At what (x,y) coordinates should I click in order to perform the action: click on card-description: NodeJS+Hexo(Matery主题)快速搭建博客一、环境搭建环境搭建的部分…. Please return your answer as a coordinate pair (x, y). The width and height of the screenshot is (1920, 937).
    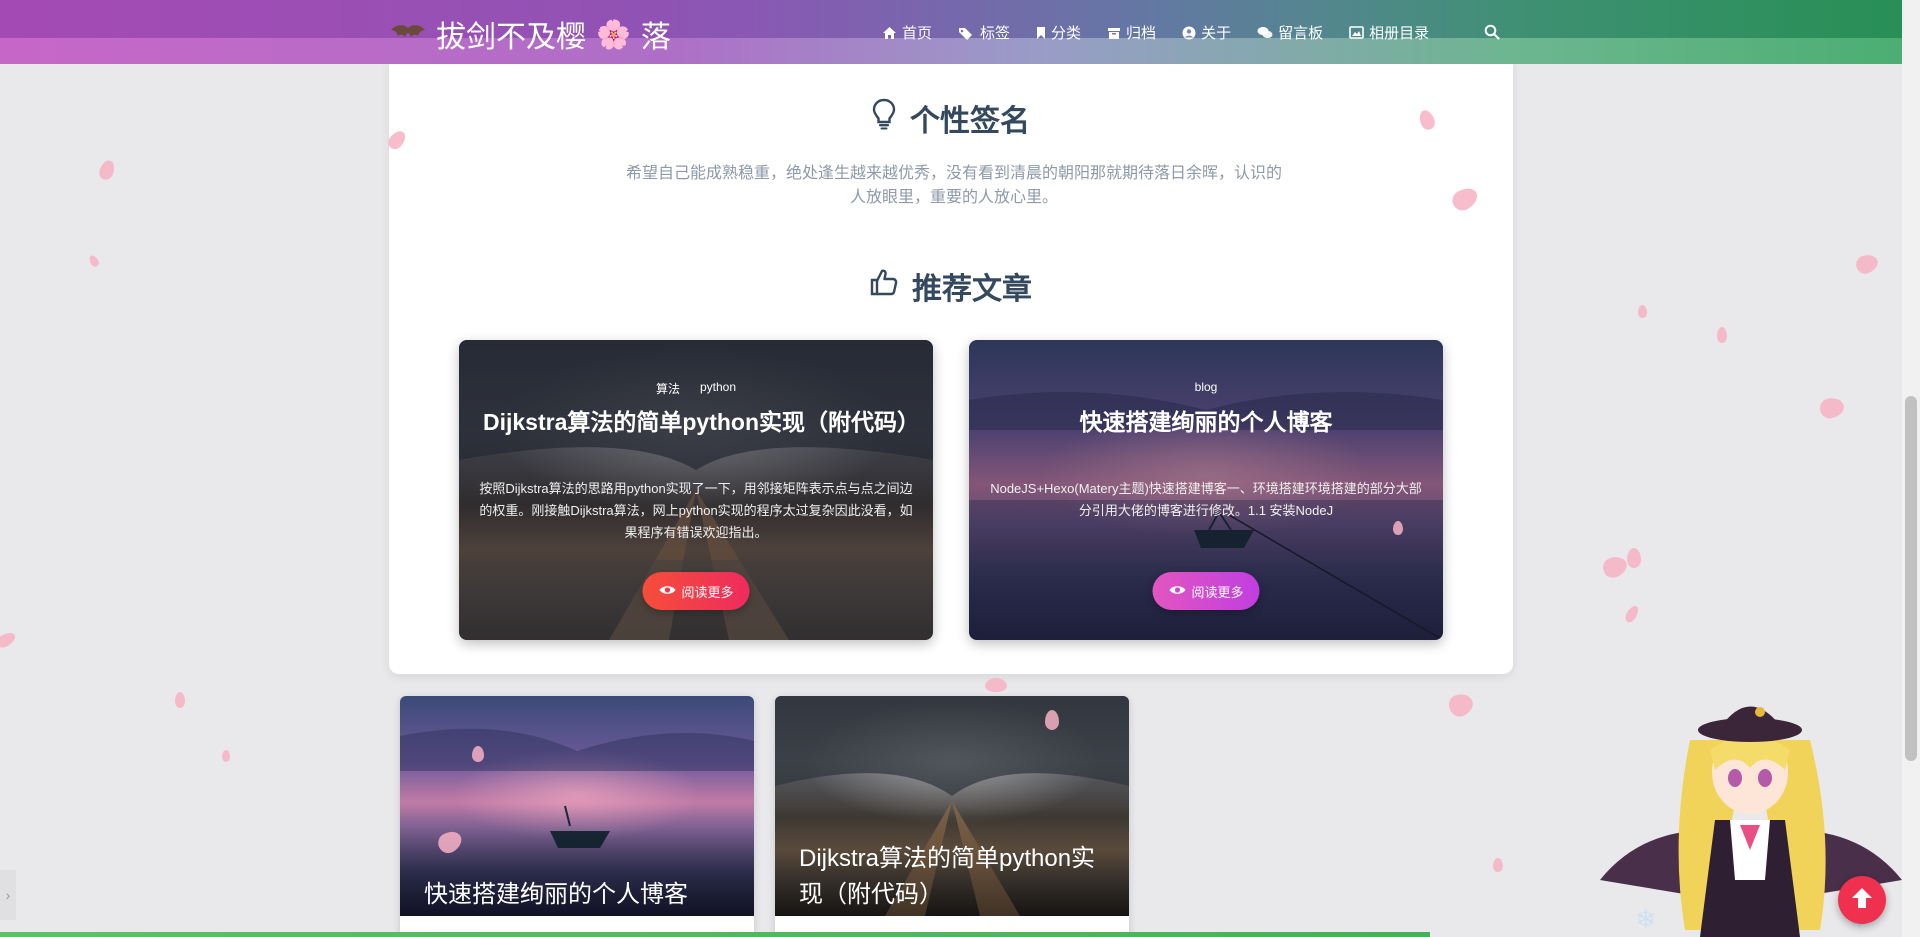
    Looking at the image, I should click on (1206, 499).